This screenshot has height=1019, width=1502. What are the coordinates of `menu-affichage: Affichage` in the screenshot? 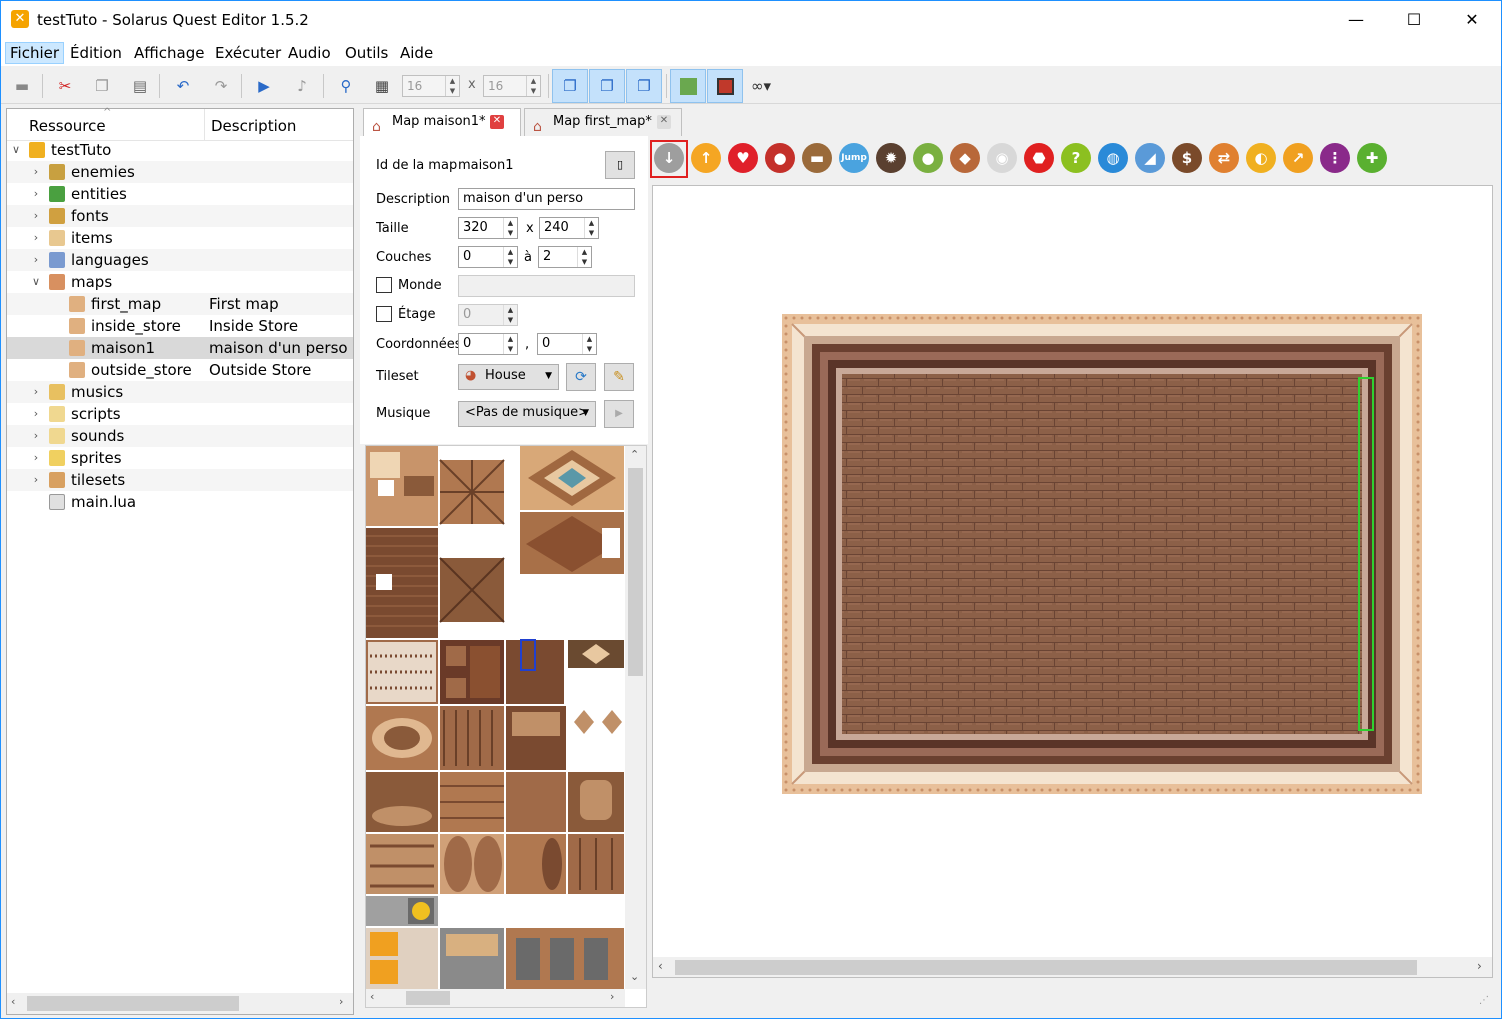 It's located at (169, 53).